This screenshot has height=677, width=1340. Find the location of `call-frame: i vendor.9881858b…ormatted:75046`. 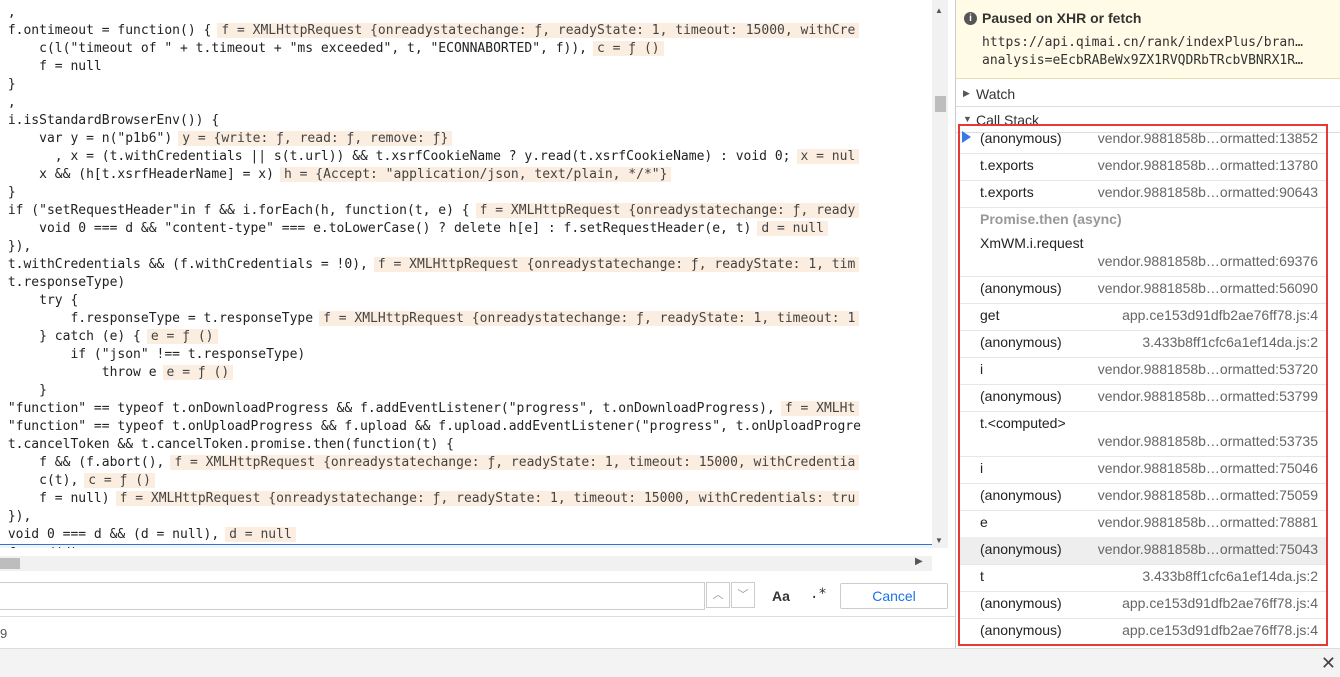

call-frame: i vendor.9881858b…ormatted:75046 is located at coordinates (1143, 470).